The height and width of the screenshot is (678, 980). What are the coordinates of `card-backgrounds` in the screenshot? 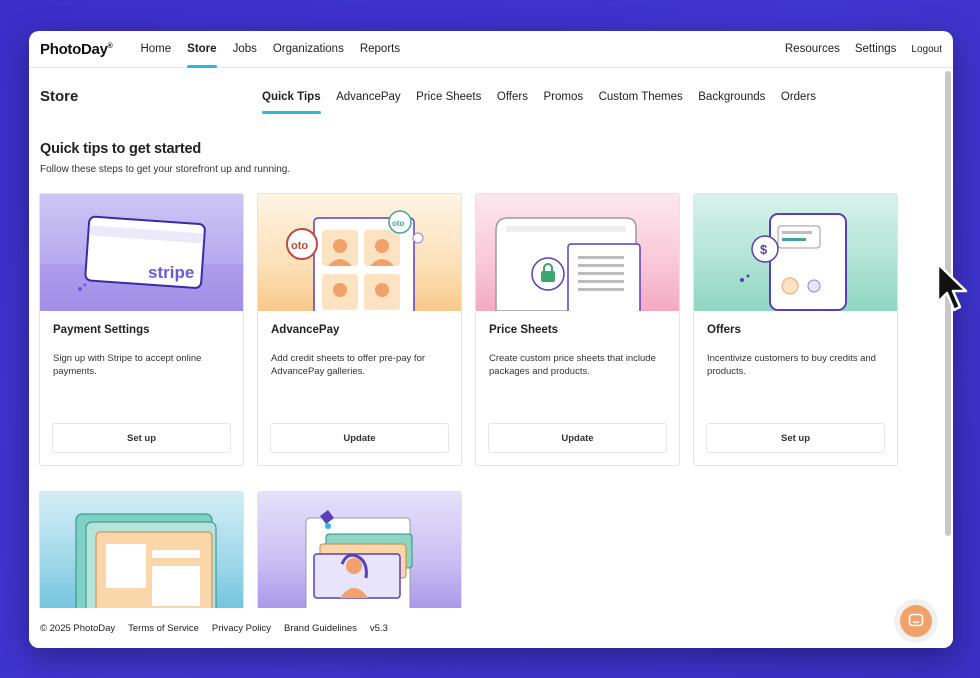 It's located at (359, 551).